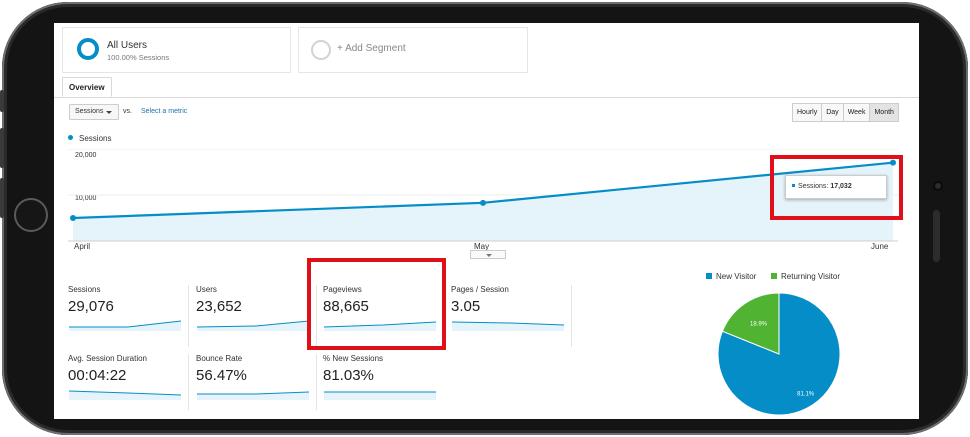  Describe the element at coordinates (2, 148) in the screenshot. I see `phone-volume-up-button` at that location.